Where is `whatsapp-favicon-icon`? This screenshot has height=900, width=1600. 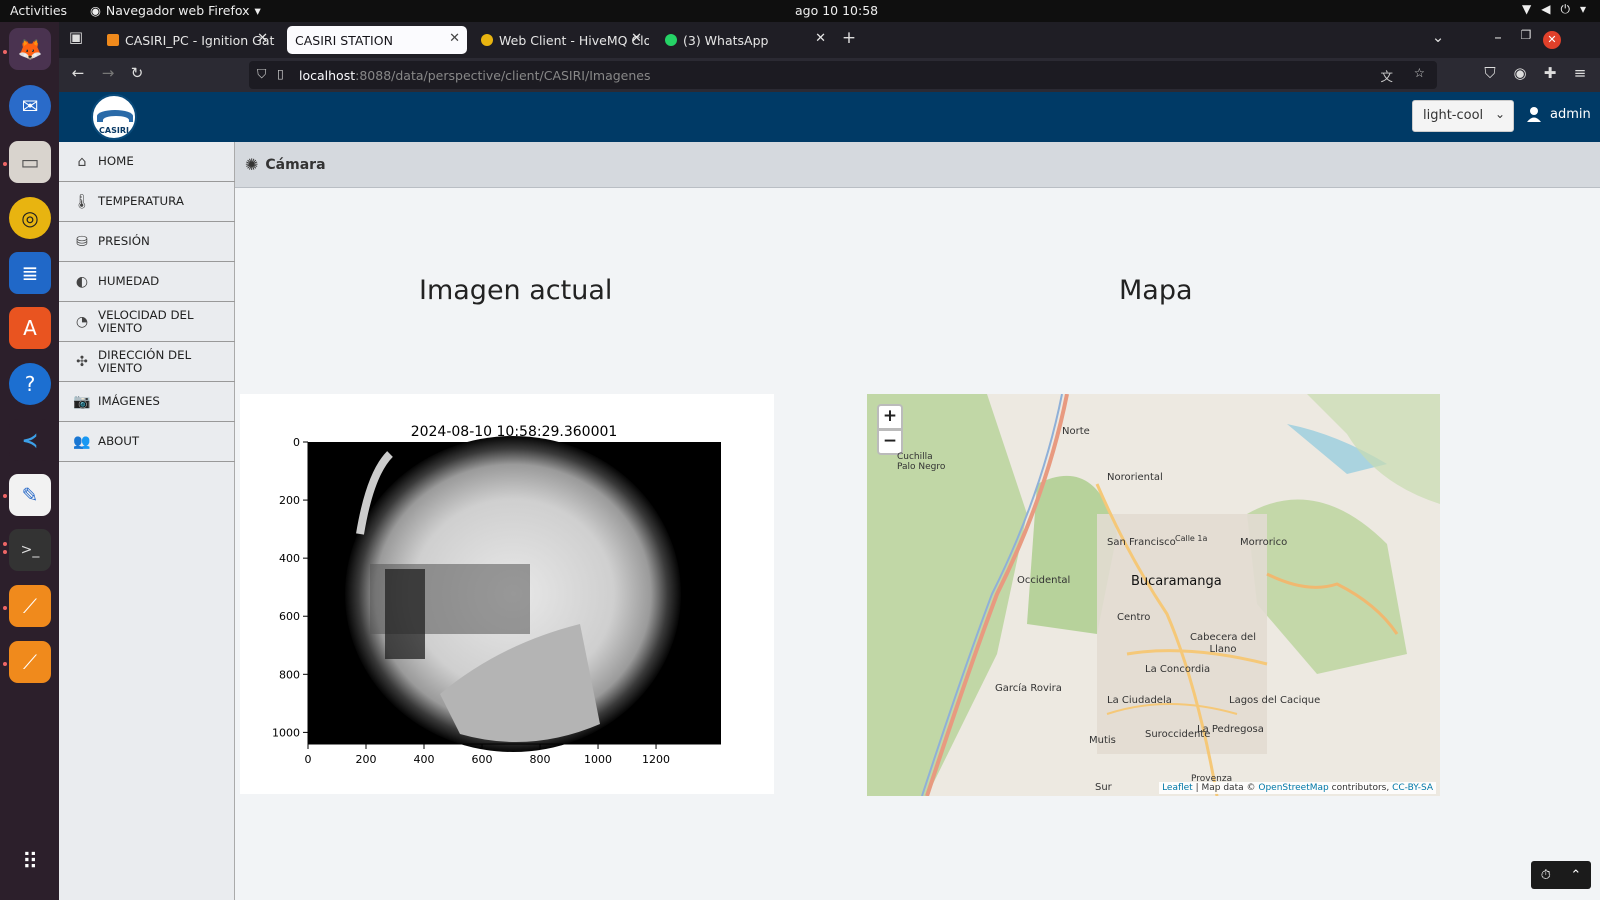
whatsapp-favicon-icon is located at coordinates (671, 40).